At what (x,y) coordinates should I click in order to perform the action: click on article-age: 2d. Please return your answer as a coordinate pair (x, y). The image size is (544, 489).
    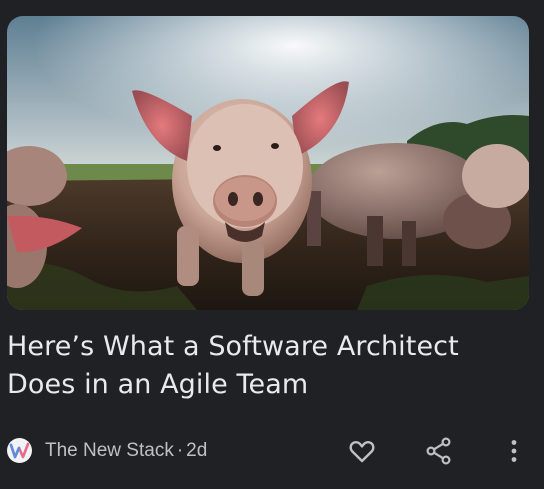
    Looking at the image, I should click on (197, 450).